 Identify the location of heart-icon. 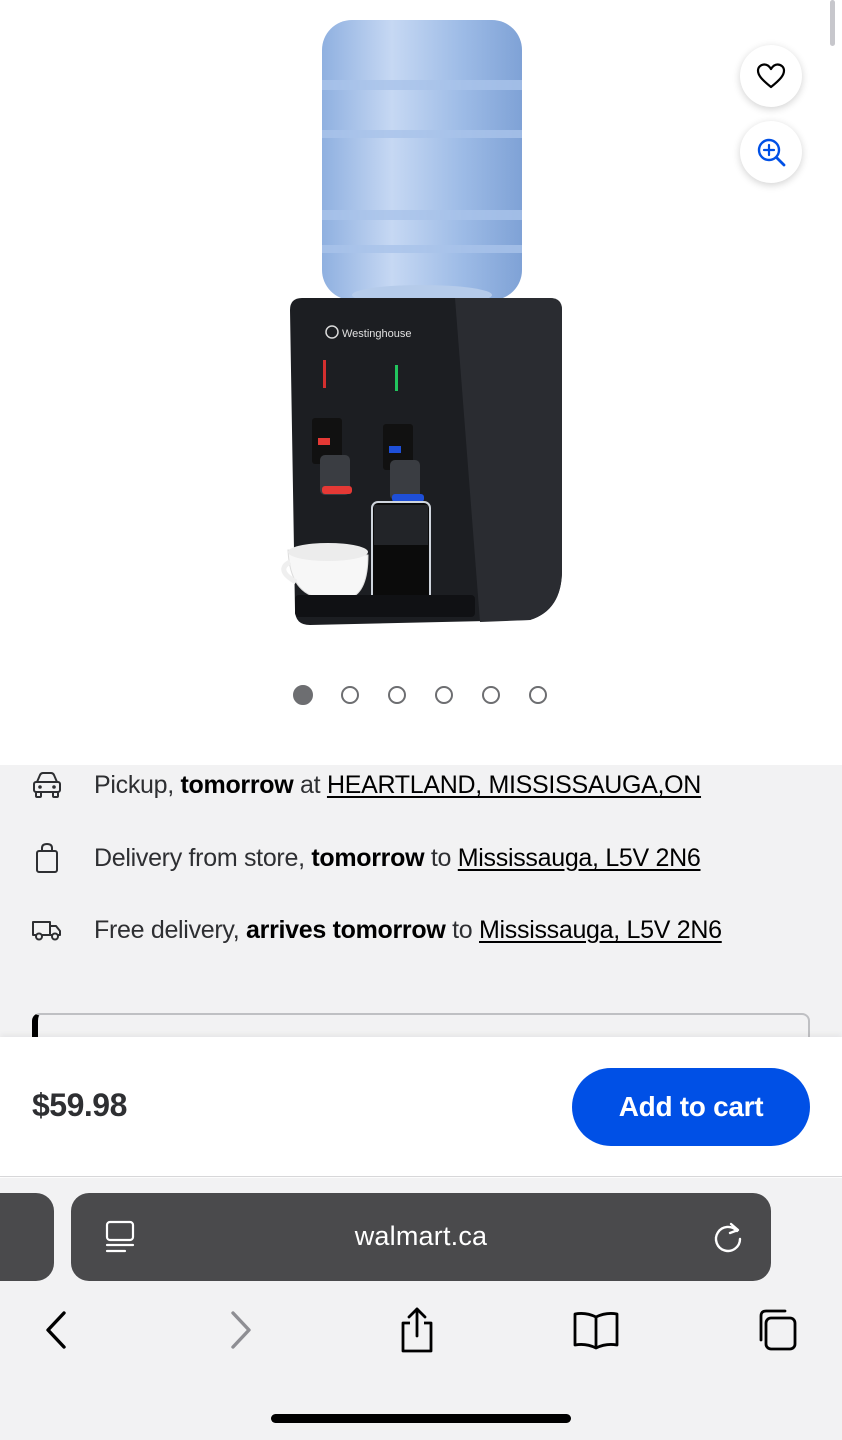
(771, 76).